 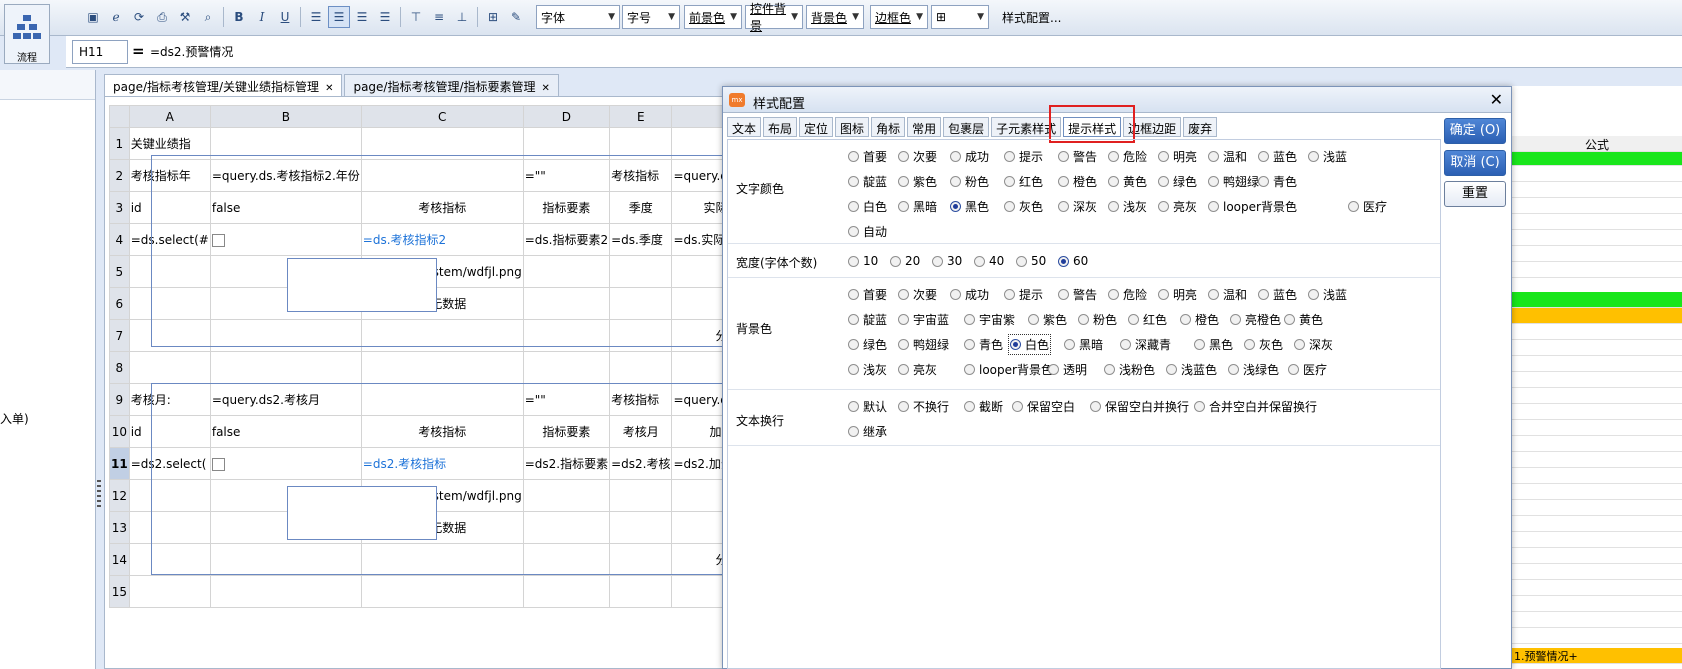 What do you see at coordinates (867, 181) in the screenshot?
I see `radio-option: 靛蓝` at bounding box center [867, 181].